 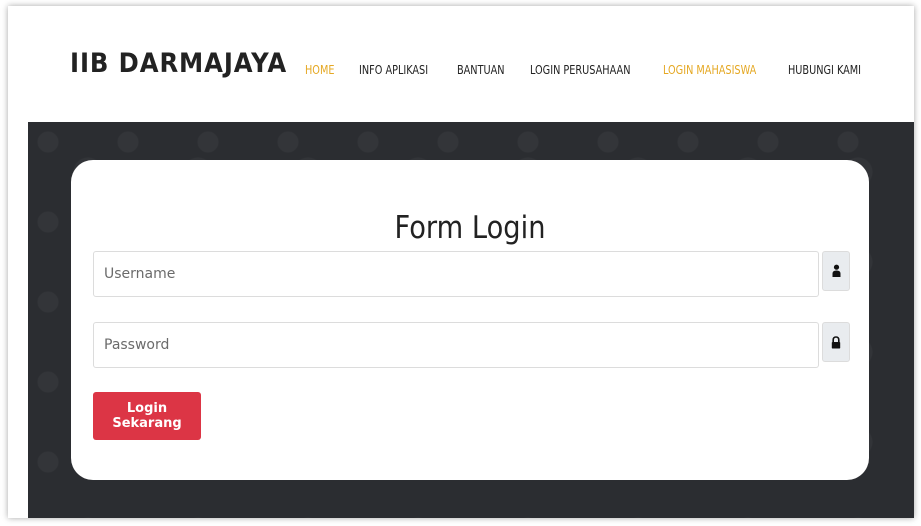 I want to click on nav-bantuan: BANTUAN, so click(x=481, y=70).